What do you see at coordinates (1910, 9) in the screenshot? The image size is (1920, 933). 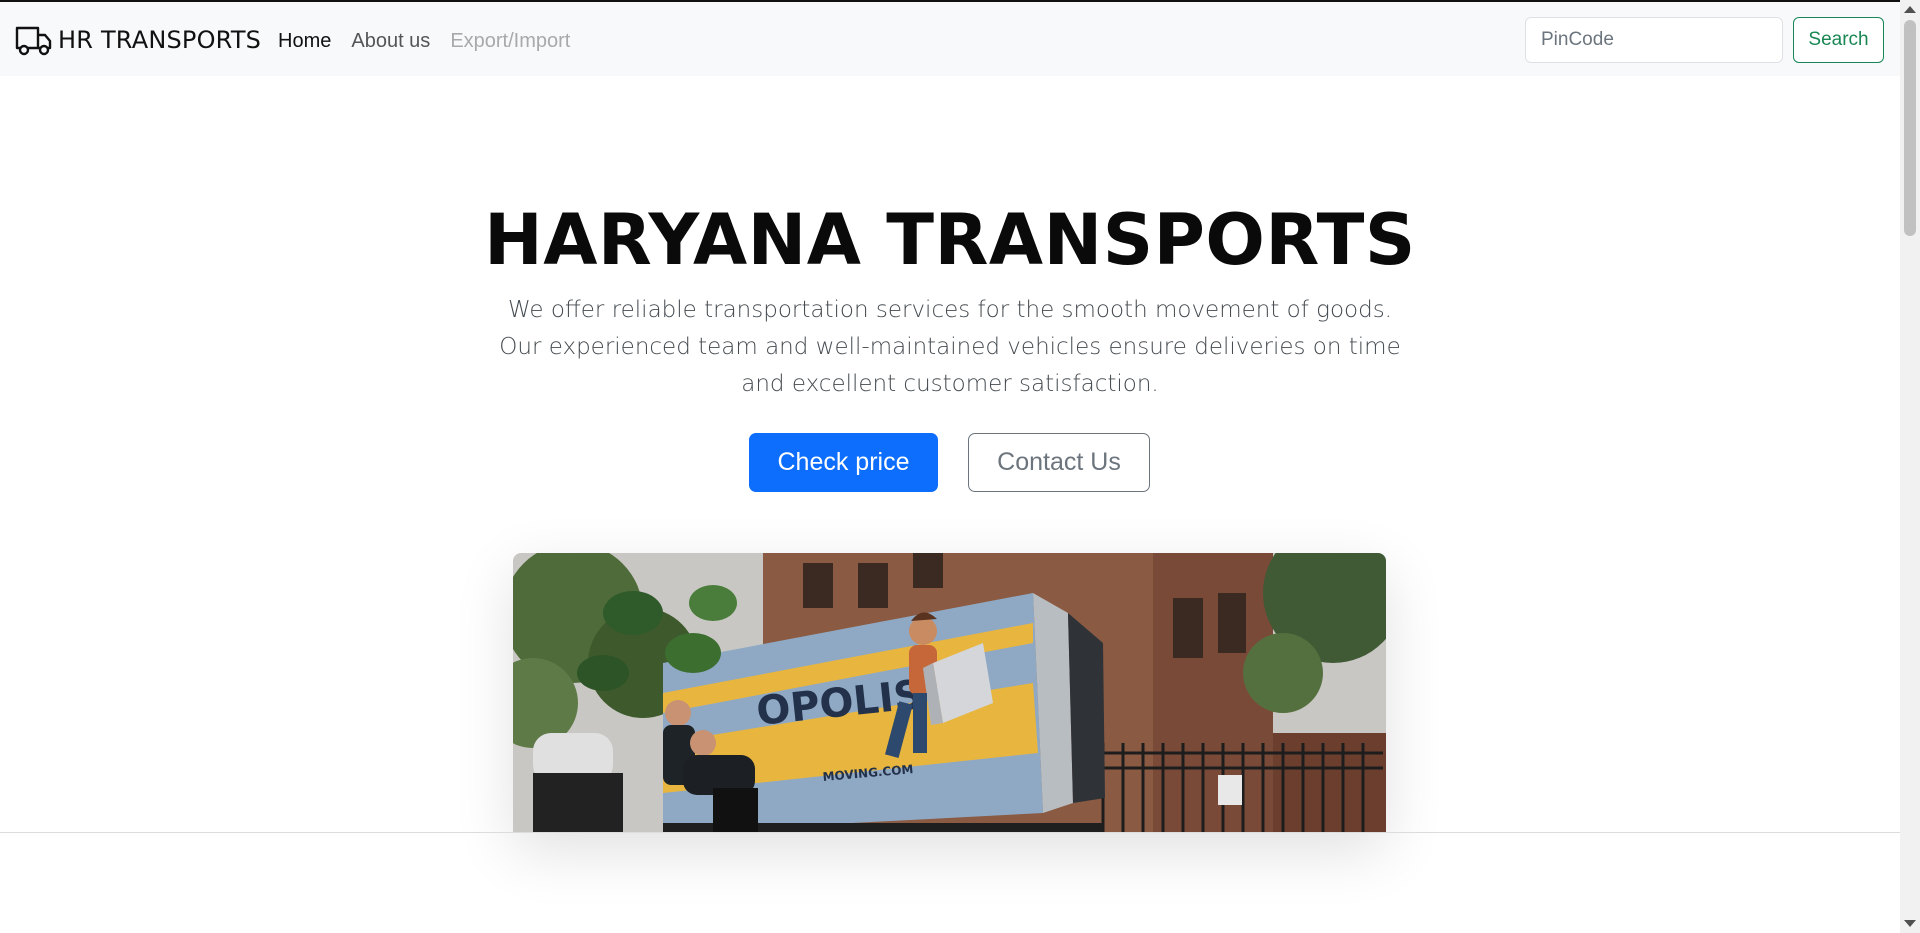 I see `scroll-up-icon` at bounding box center [1910, 9].